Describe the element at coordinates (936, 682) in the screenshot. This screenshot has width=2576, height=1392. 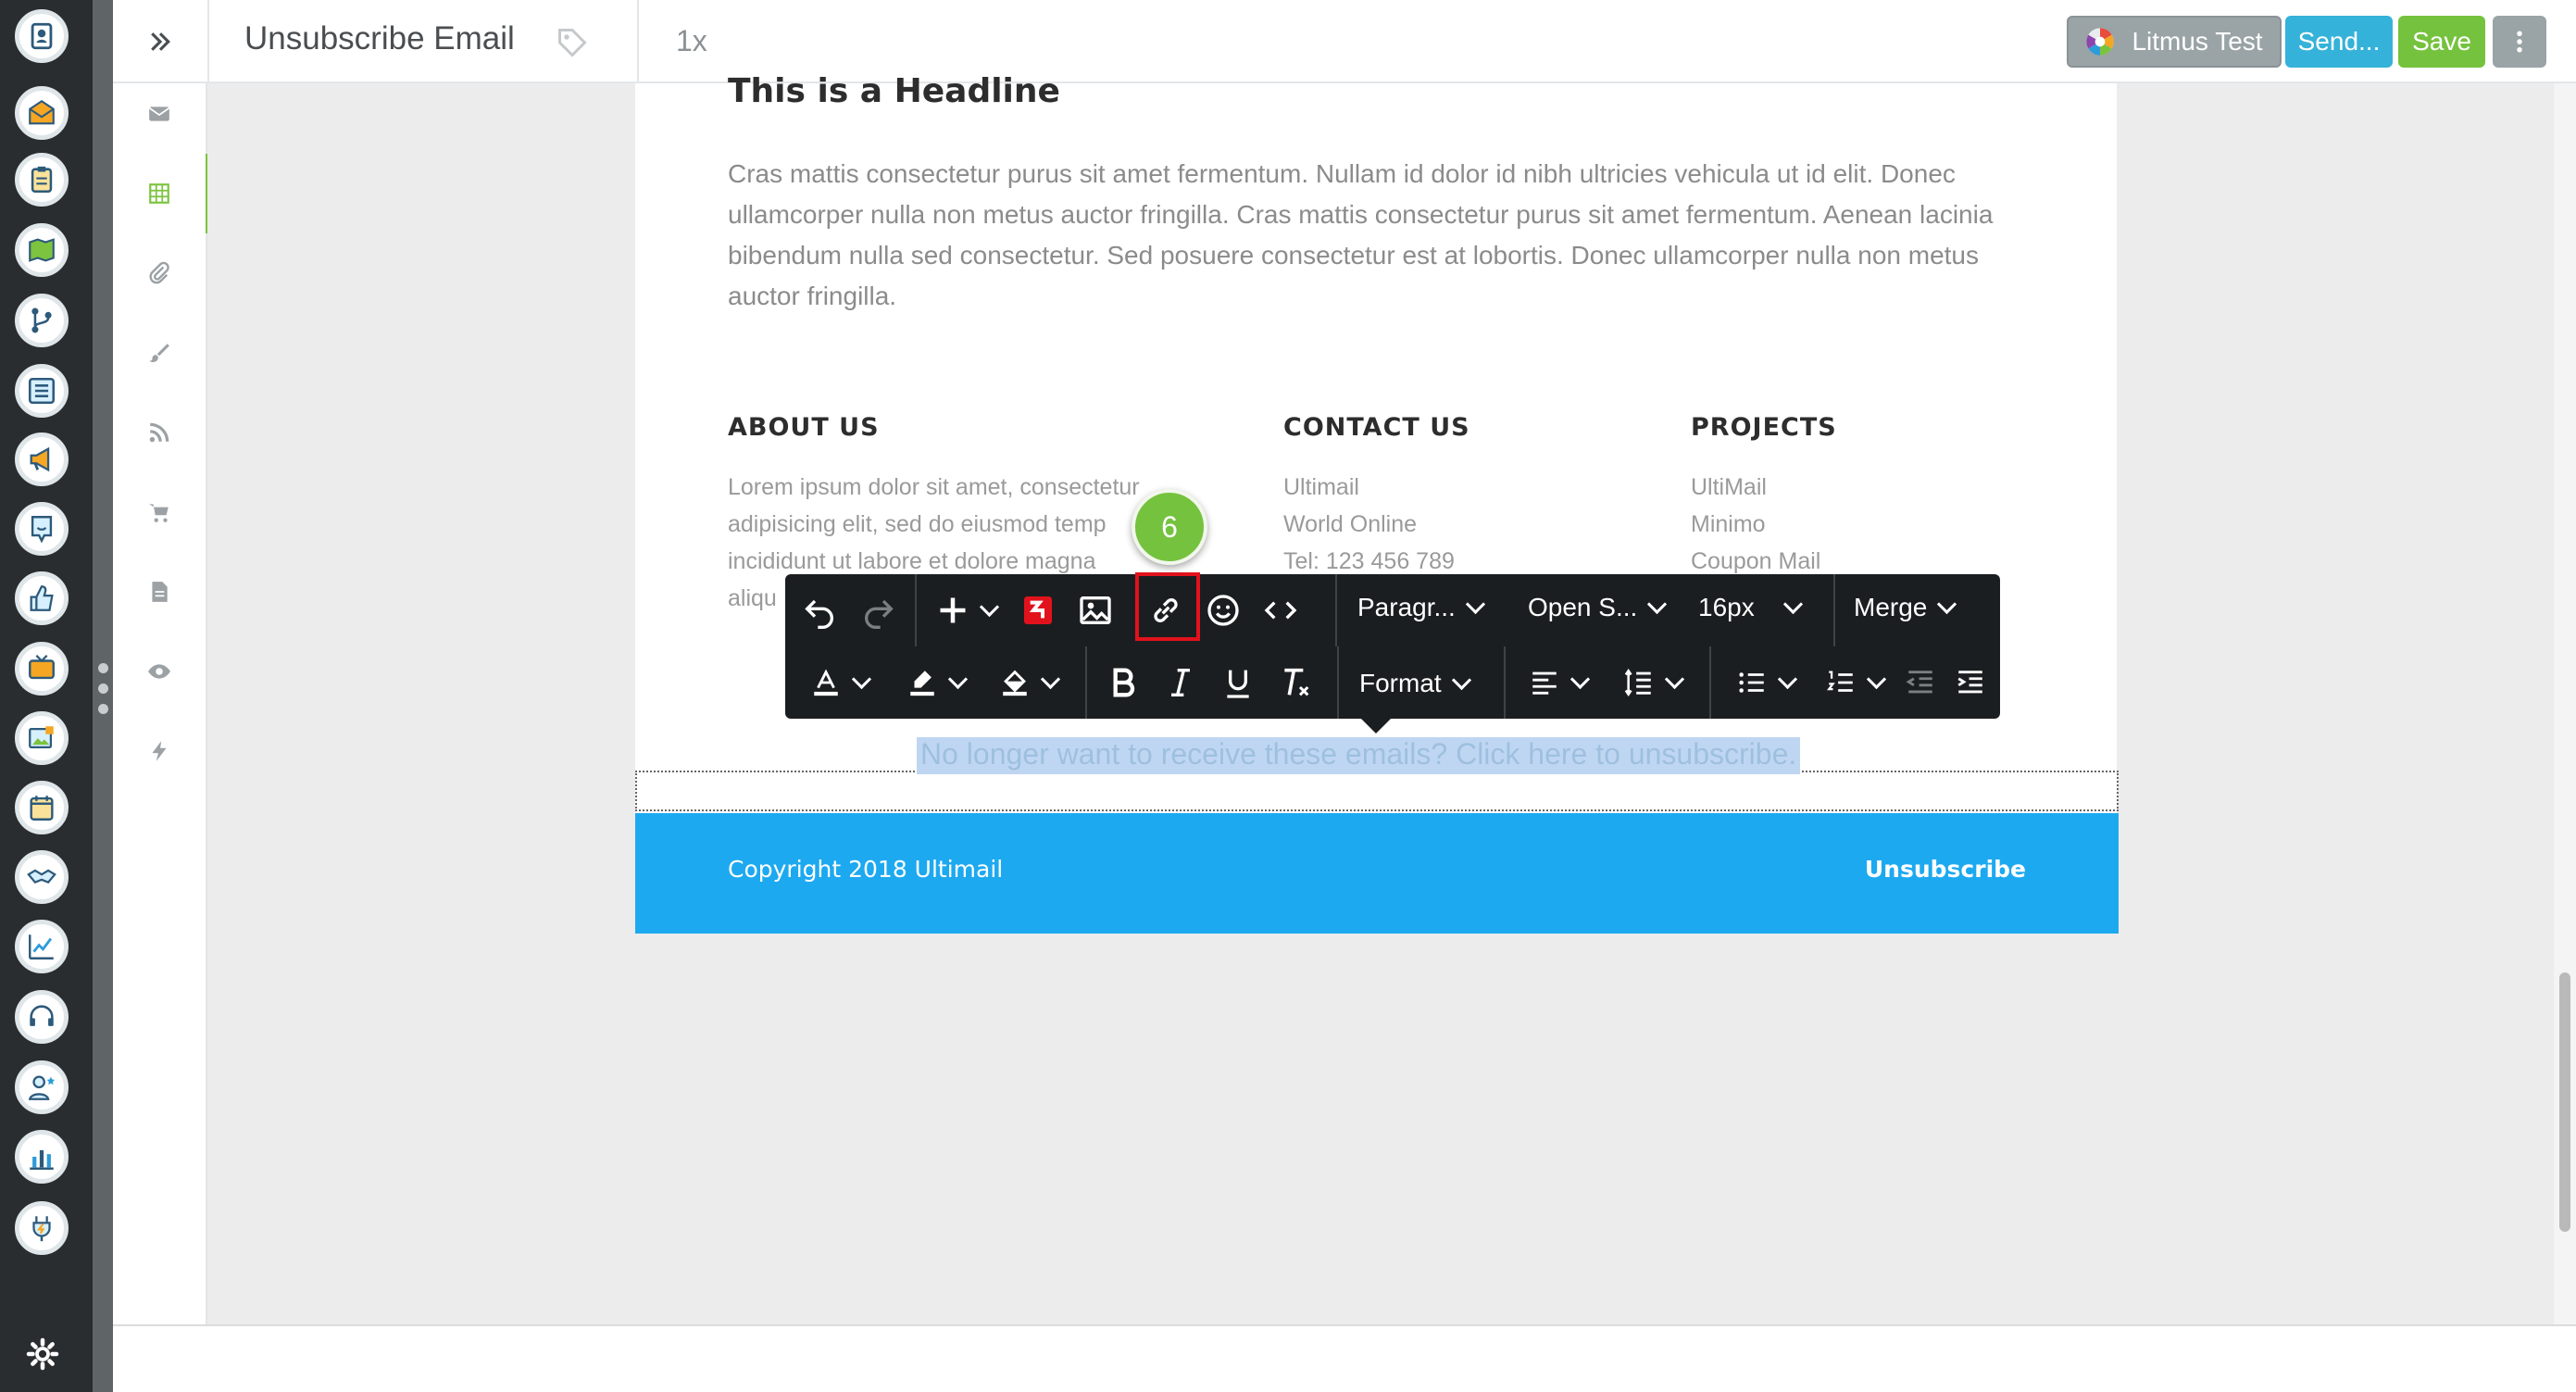
I see `highlight-color-button` at that location.